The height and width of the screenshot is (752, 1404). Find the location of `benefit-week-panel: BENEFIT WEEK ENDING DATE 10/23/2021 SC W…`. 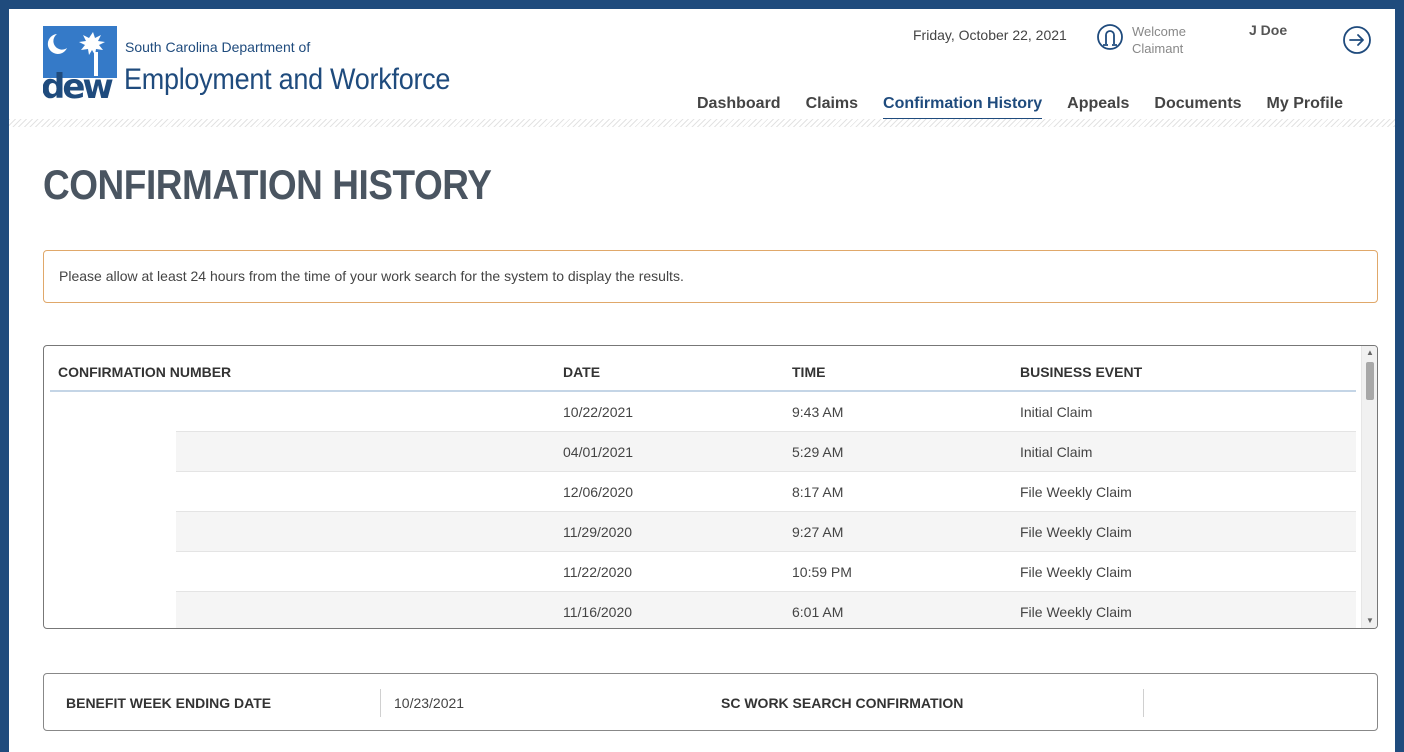

benefit-week-panel: BENEFIT WEEK ENDING DATE 10/23/2021 SC W… is located at coordinates (710, 702).